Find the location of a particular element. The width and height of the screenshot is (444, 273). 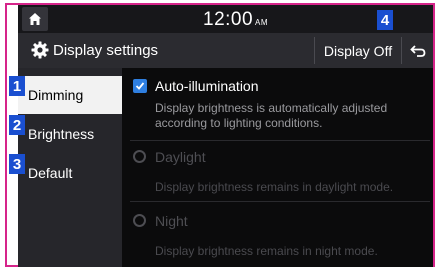

gear-icon is located at coordinates (40, 50).